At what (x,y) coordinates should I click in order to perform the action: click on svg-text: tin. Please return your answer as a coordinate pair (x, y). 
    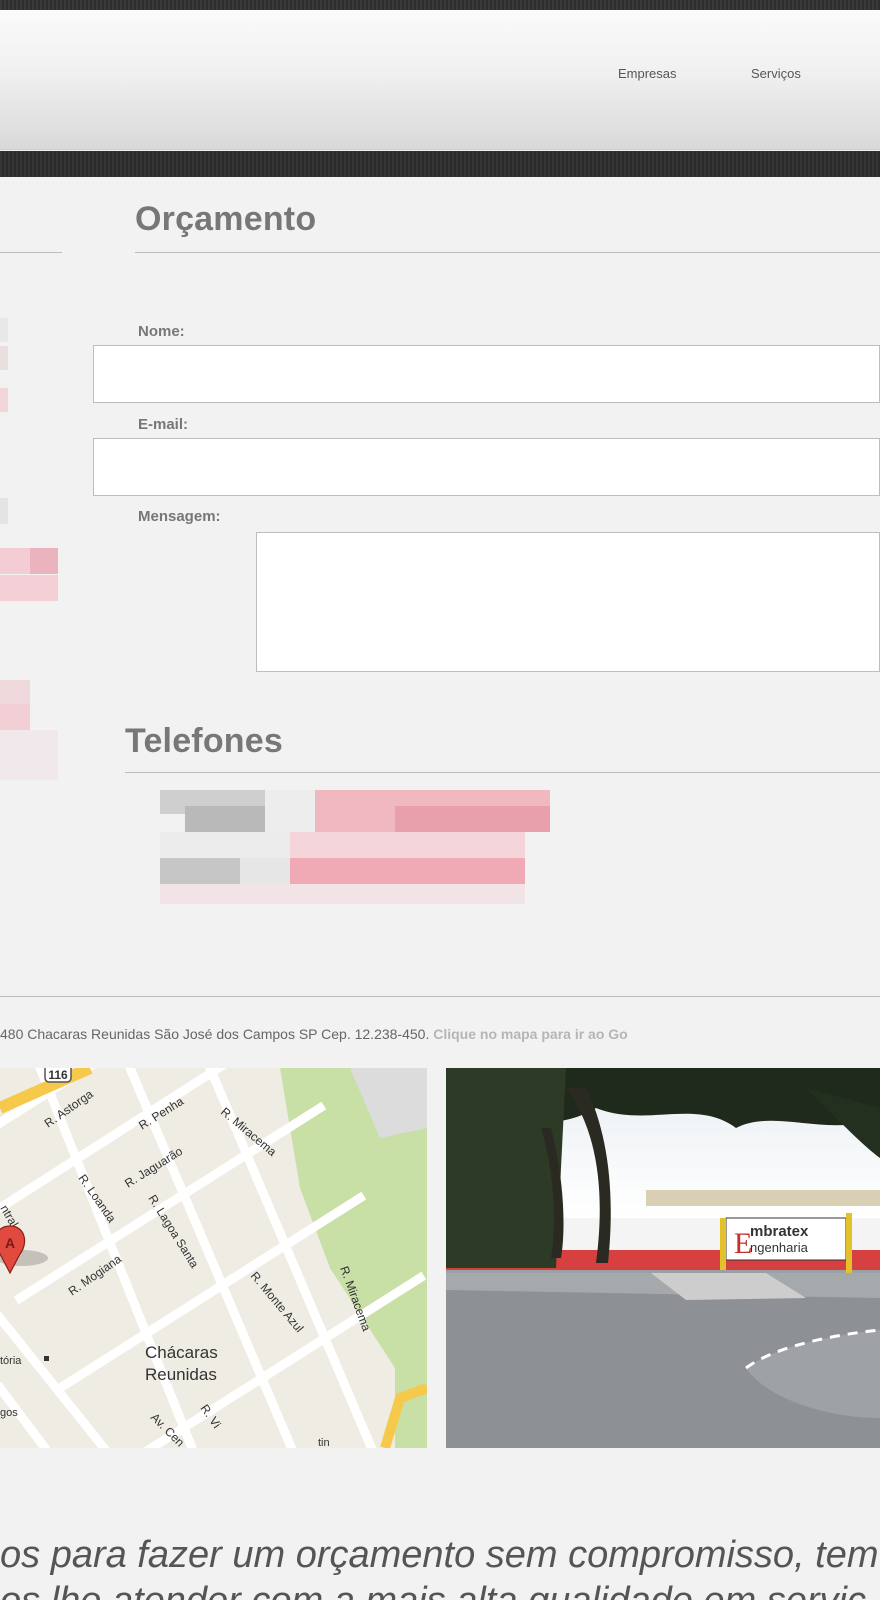
    Looking at the image, I should click on (324, 1442).